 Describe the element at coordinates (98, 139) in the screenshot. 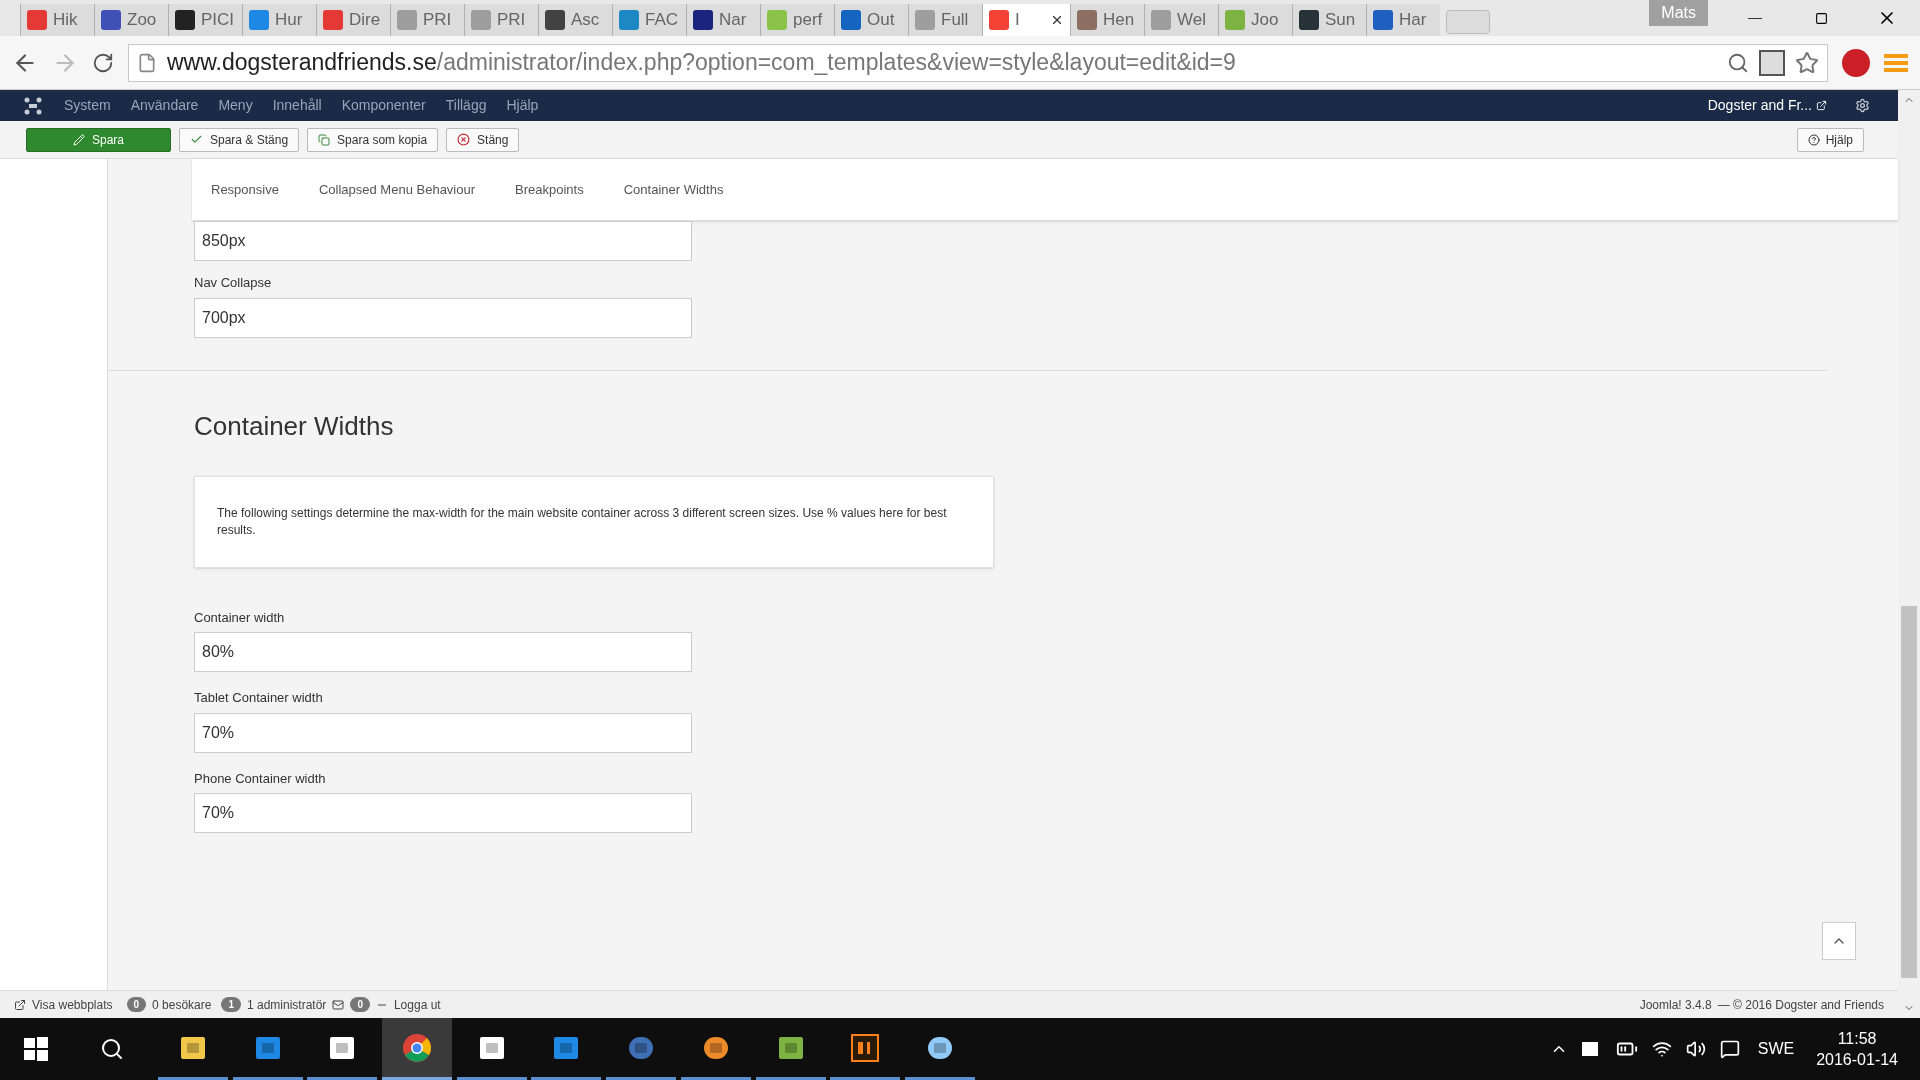

I see `save-button: Spara` at that location.